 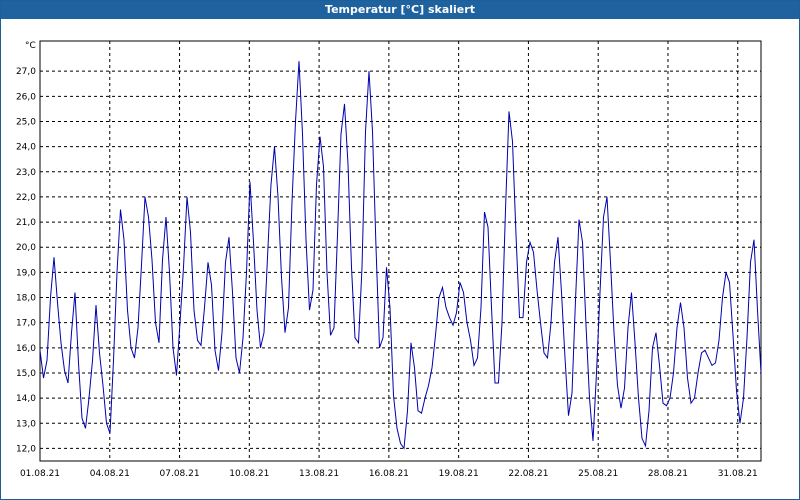 What do you see at coordinates (26, 248) in the screenshot?
I see `y-tick-label: 20,0` at bounding box center [26, 248].